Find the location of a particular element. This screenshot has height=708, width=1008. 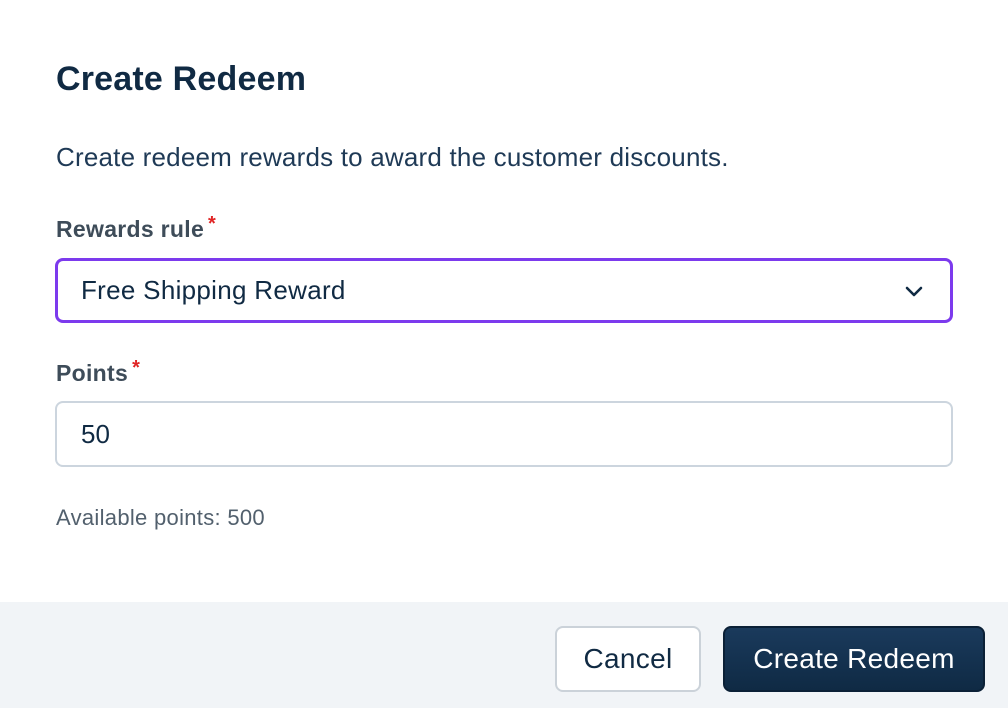

points-input is located at coordinates (516, 434).